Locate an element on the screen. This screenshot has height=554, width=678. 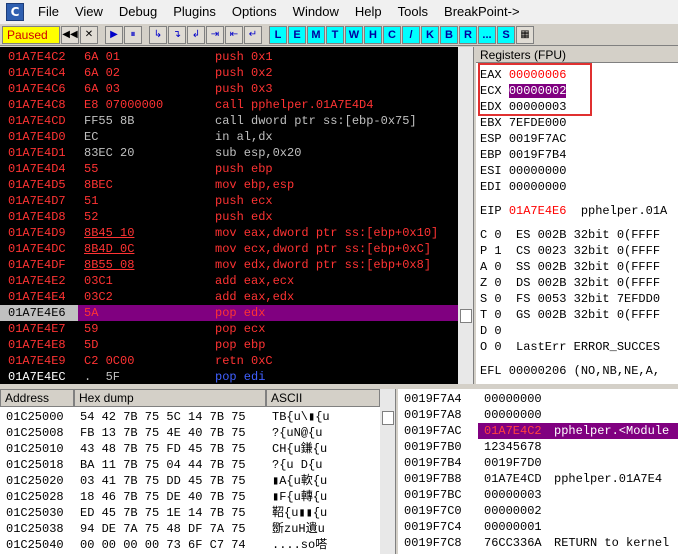
register-ecx: ECX 00000002 is located at coordinates (523, 91).